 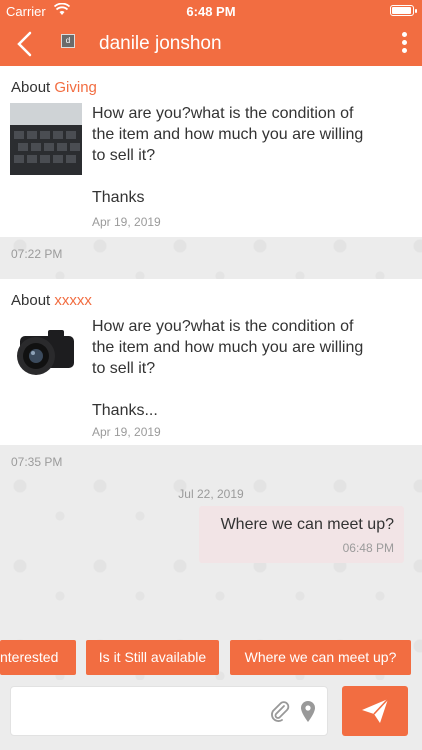 I want to click on composer-bar, so click(x=211, y=715).